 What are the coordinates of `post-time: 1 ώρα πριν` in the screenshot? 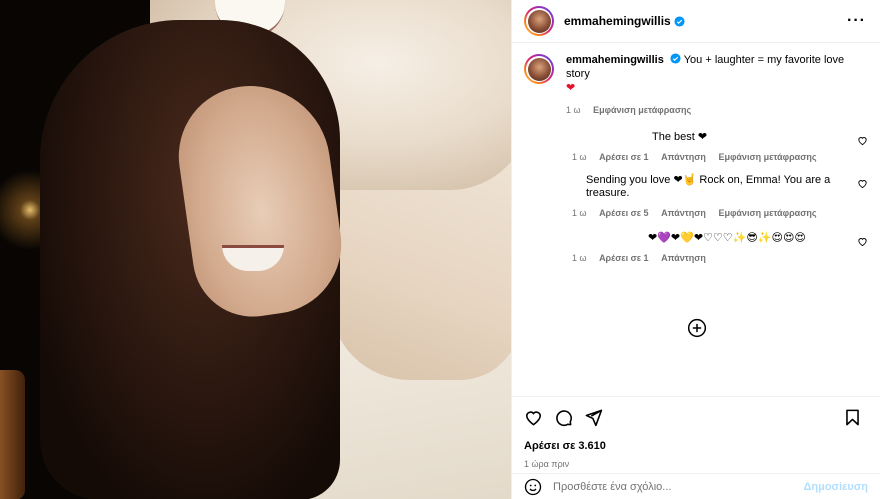 It's located at (696, 464).